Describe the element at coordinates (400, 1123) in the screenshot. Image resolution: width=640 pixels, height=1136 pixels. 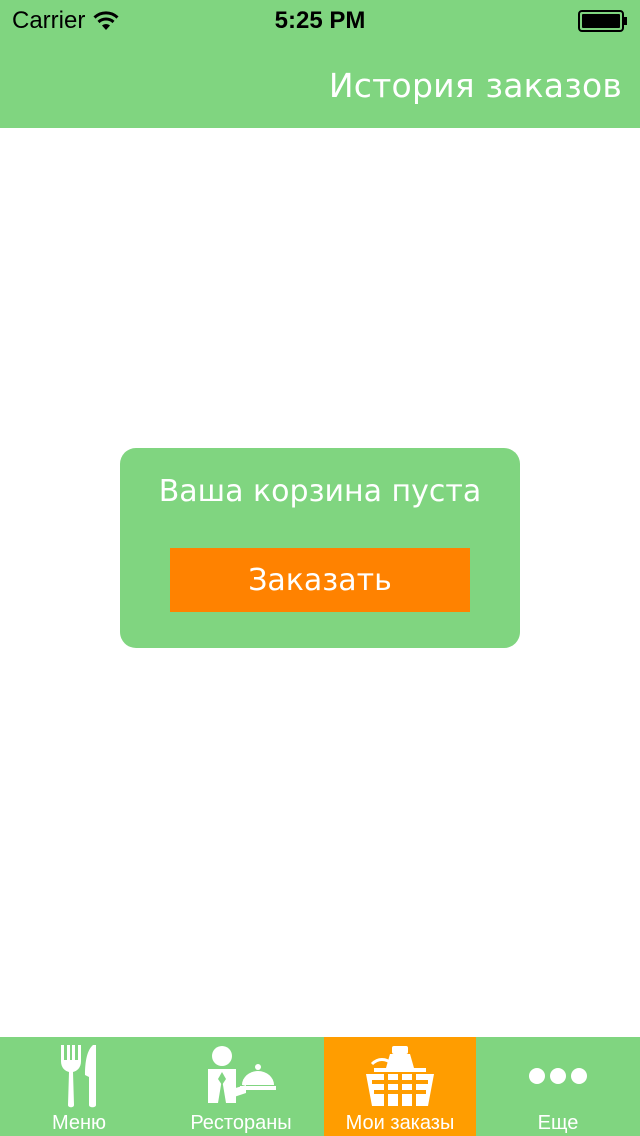
I see `tab-my-orders-label: Мои заказы` at that location.